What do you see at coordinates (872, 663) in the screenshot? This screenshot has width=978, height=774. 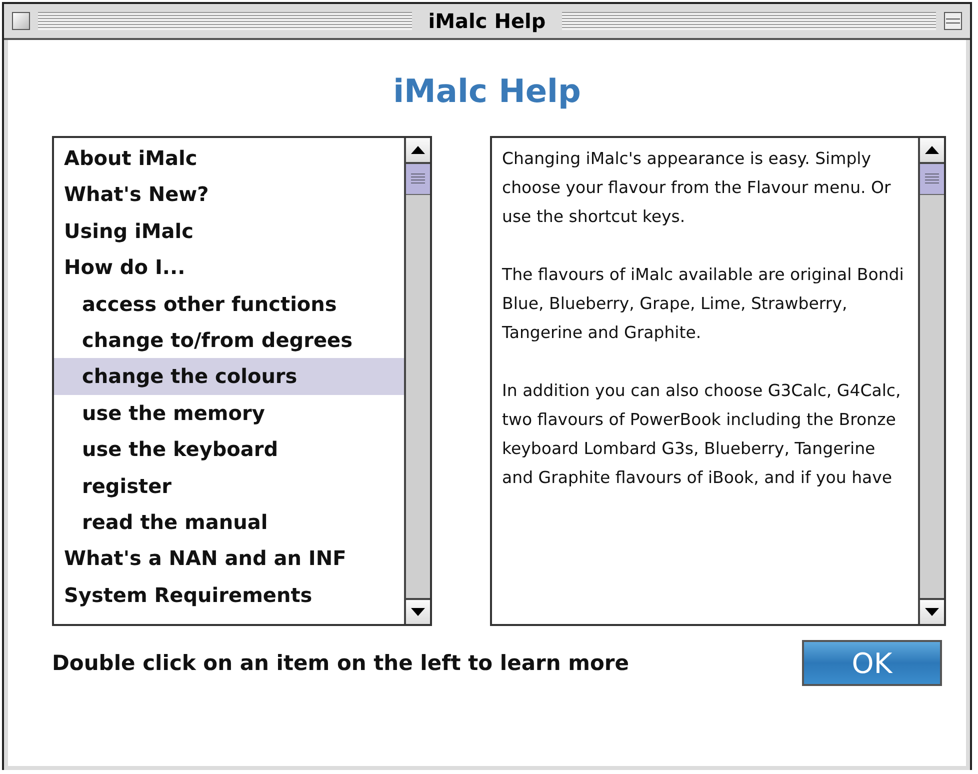 I see `ok-button: OK` at bounding box center [872, 663].